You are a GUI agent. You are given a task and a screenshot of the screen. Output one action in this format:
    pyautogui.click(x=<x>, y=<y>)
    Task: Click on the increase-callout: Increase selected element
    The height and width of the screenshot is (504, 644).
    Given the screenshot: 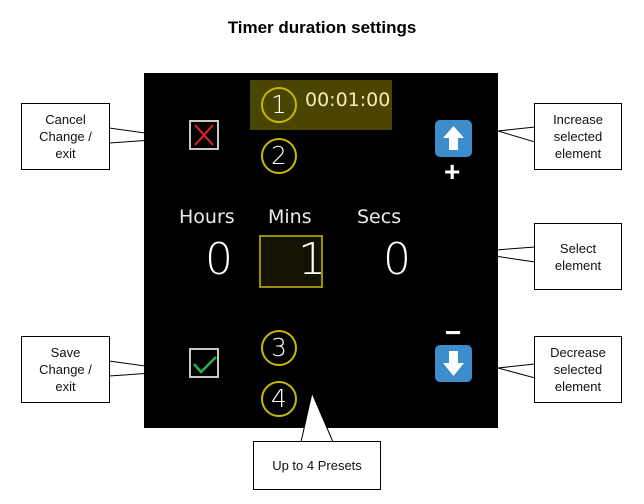 What is the action you would take?
    pyautogui.click(x=578, y=136)
    